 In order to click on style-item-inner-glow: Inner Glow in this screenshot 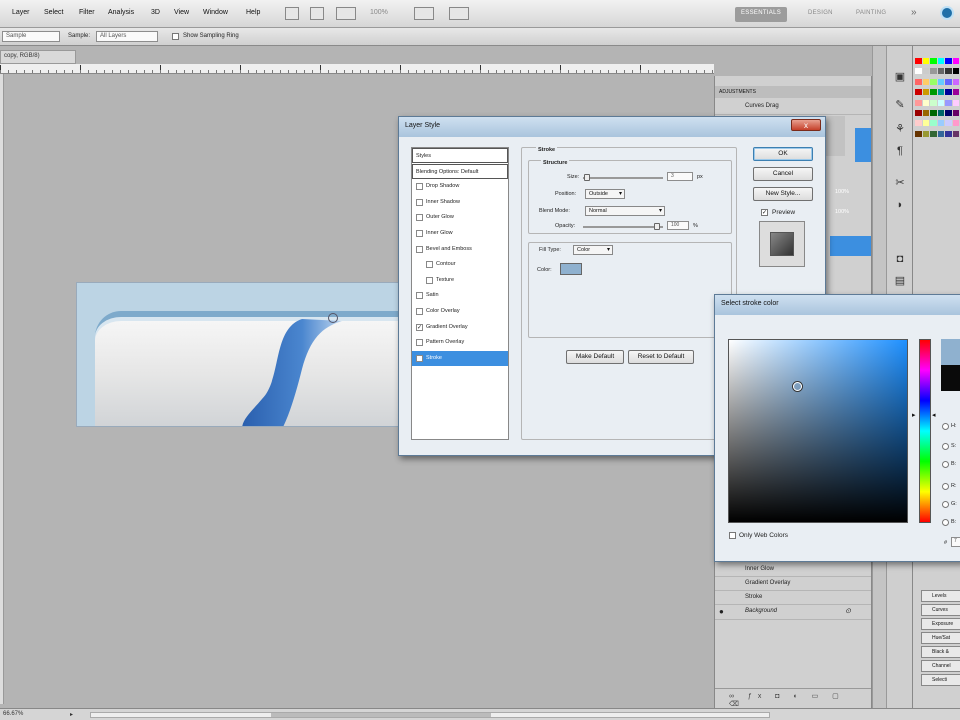, I will do `click(460, 233)`.